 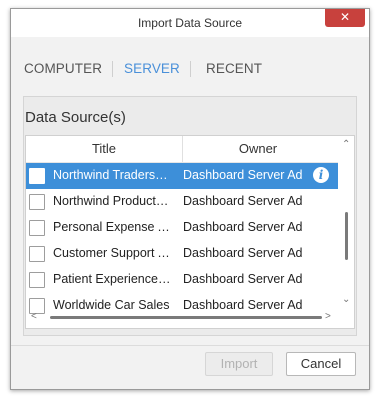 What do you see at coordinates (234, 68) in the screenshot?
I see `tab-recent: RECENT` at bounding box center [234, 68].